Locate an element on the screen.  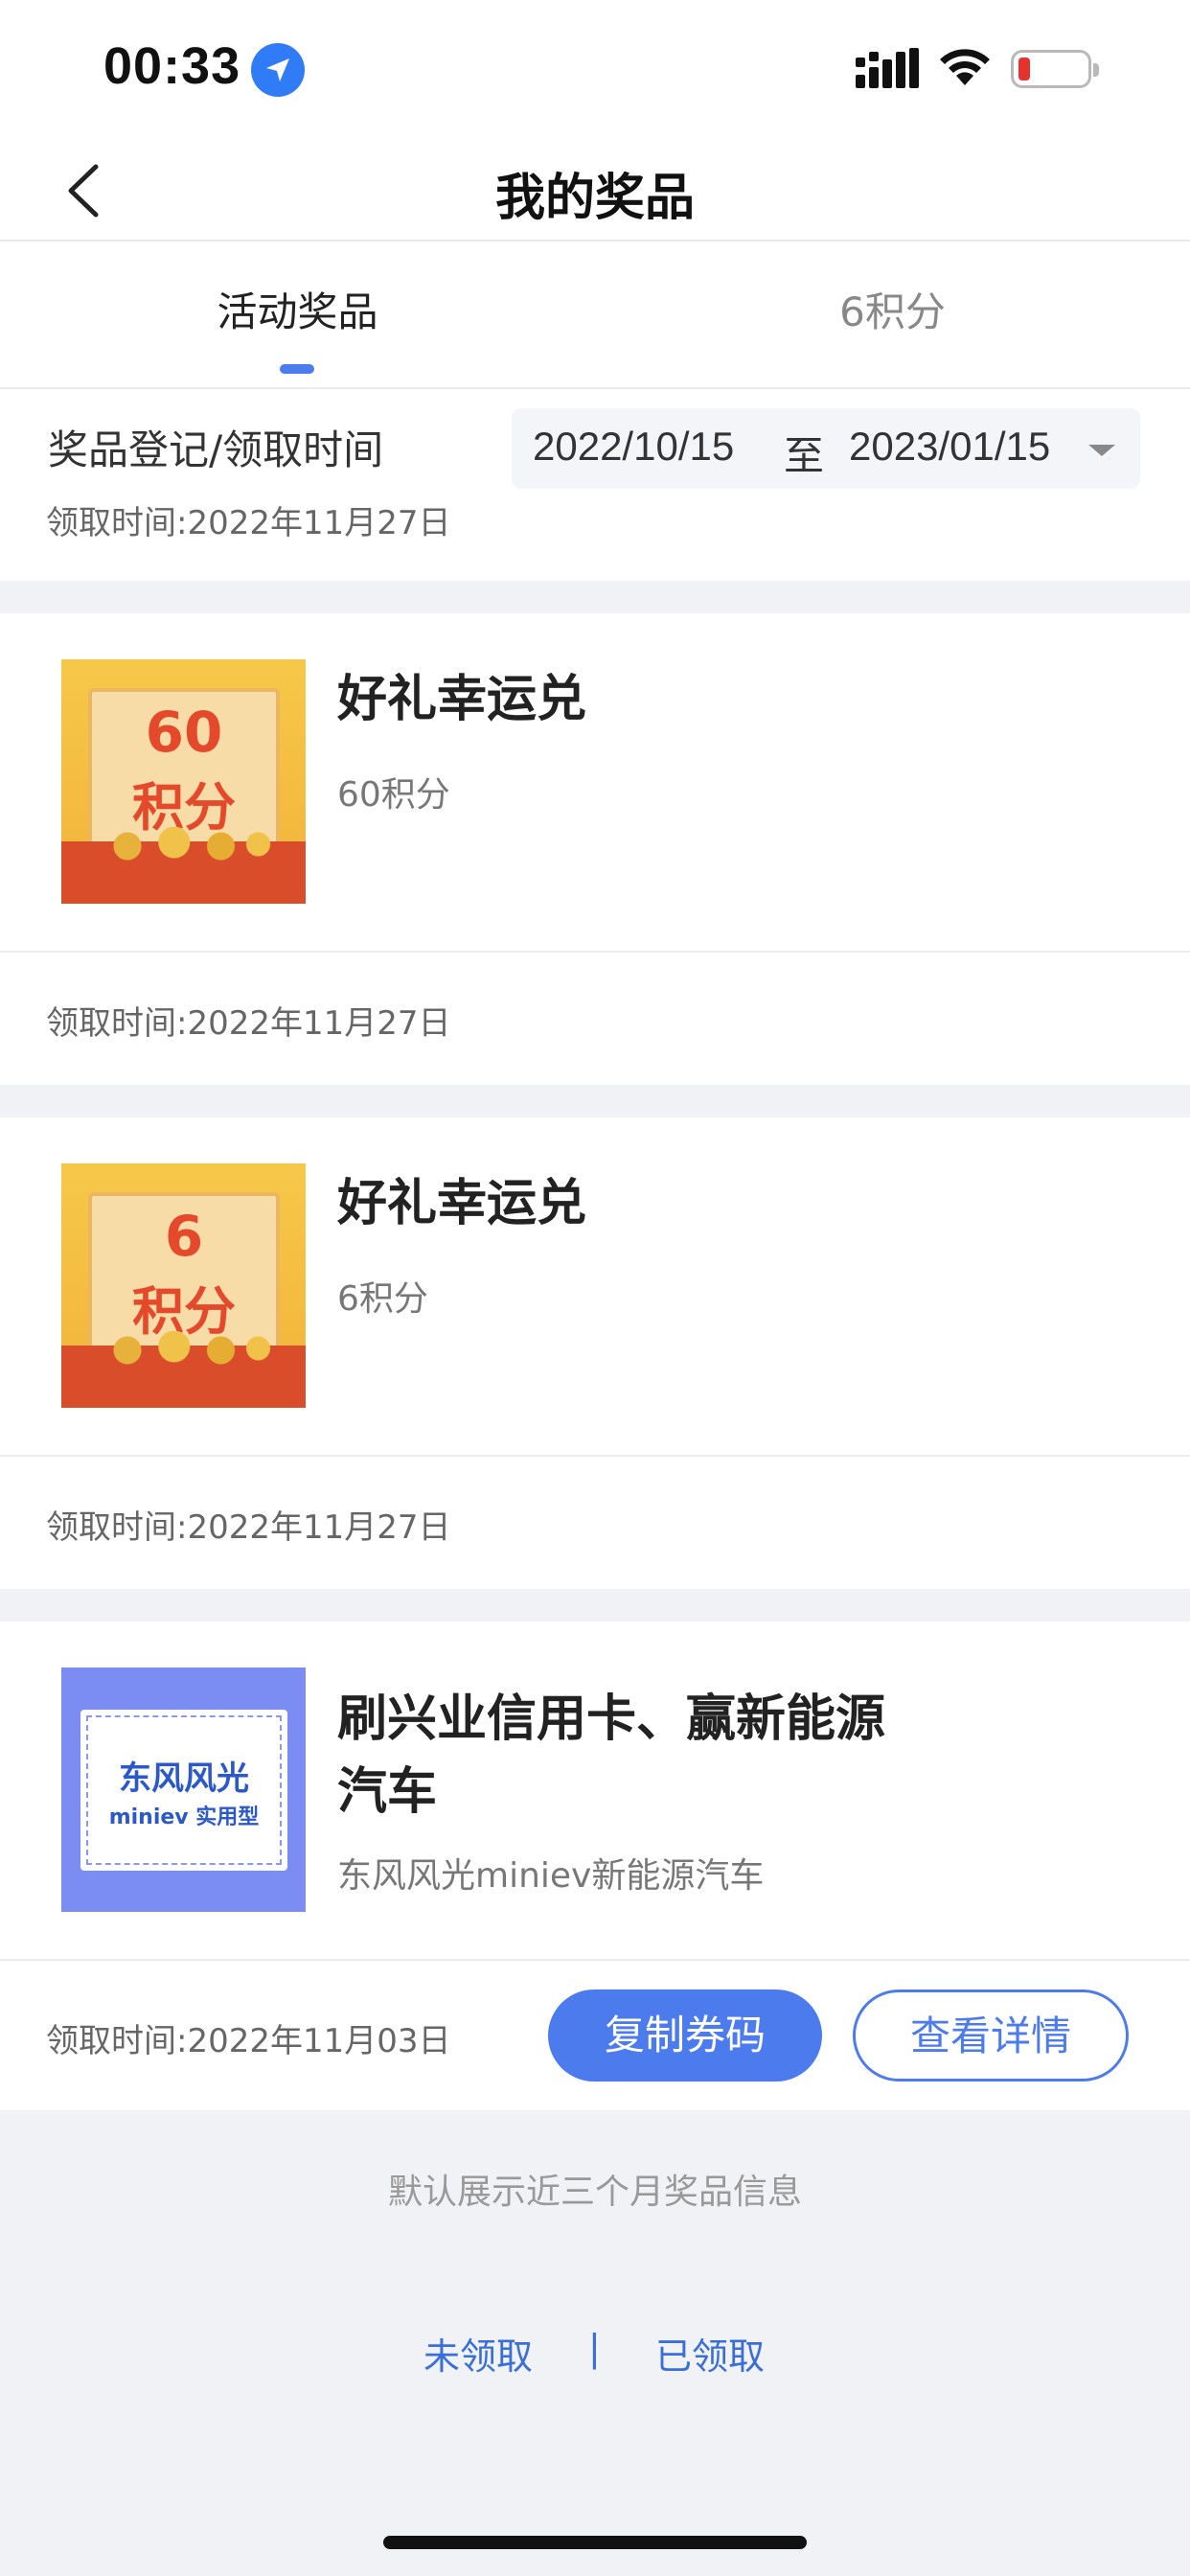
date-range-selector: 2022/10/15 至 2023/01/15 is located at coordinates (826, 448).